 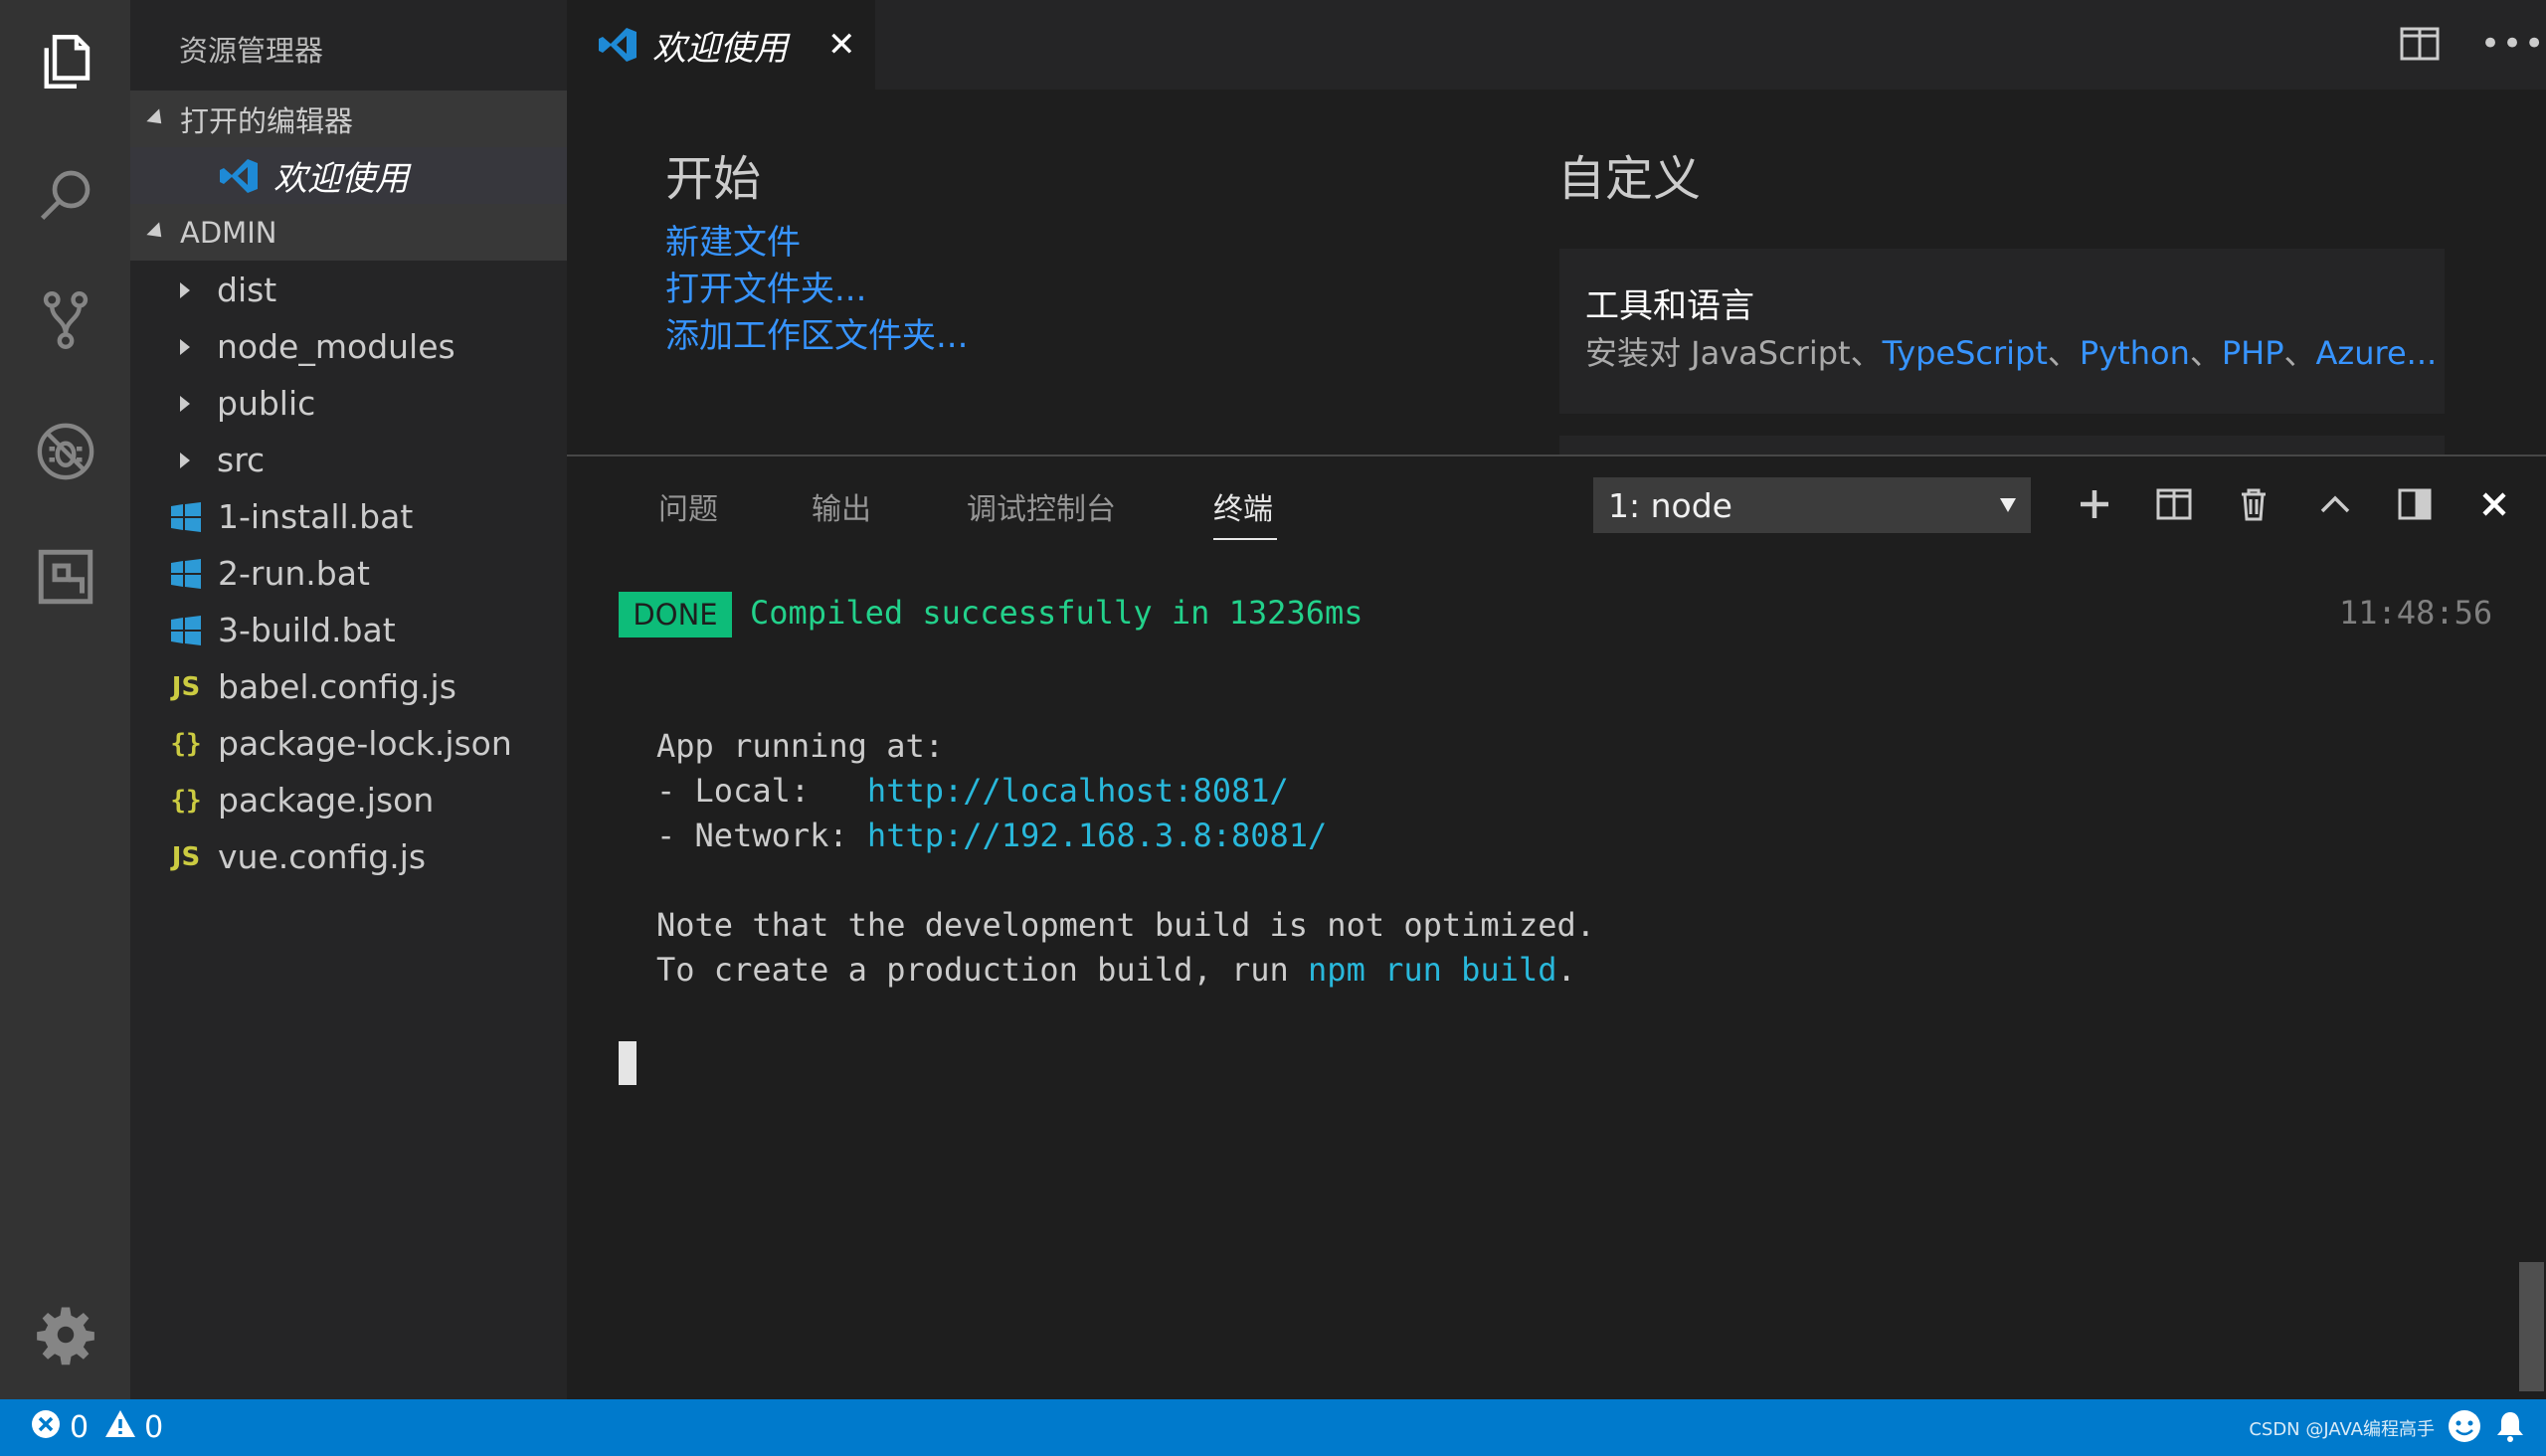 What do you see at coordinates (2002, 445) in the screenshot?
I see `next-card` at bounding box center [2002, 445].